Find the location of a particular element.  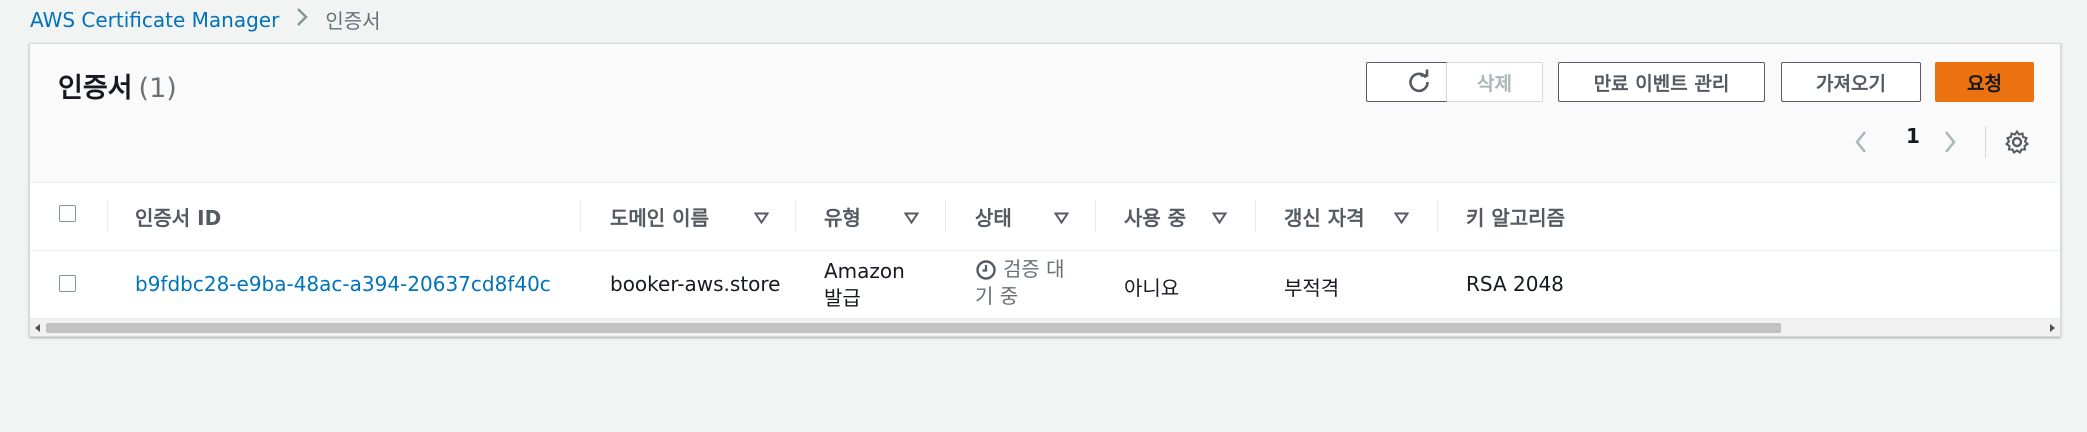

scroll-left-icon is located at coordinates (37, 328).